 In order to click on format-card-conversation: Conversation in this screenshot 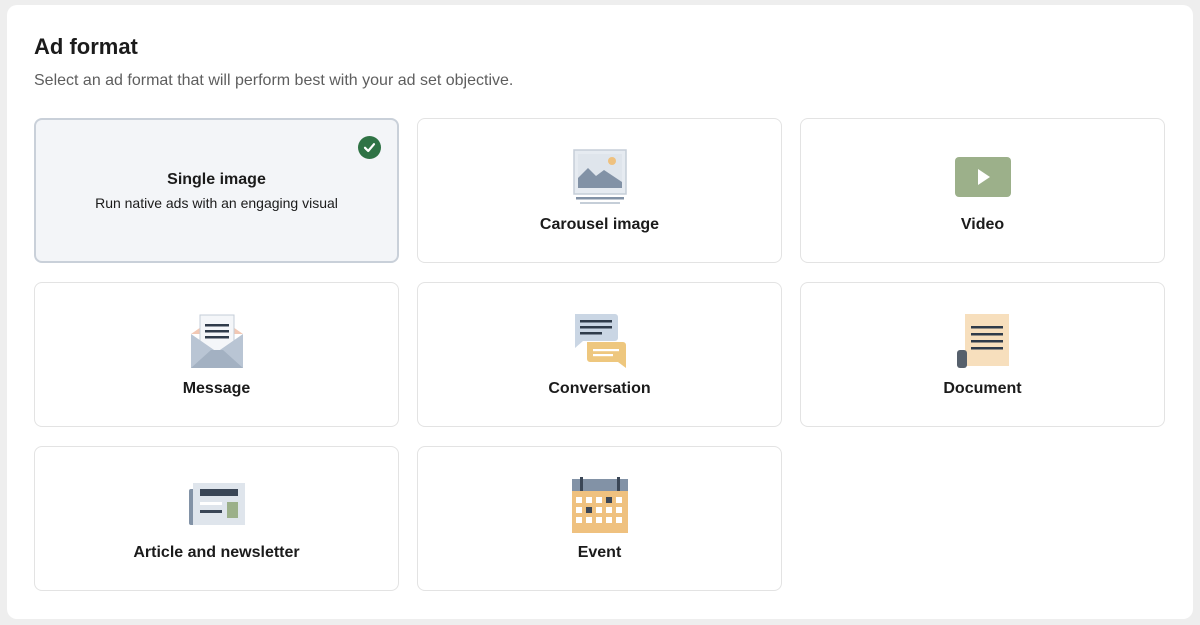, I will do `click(599, 354)`.